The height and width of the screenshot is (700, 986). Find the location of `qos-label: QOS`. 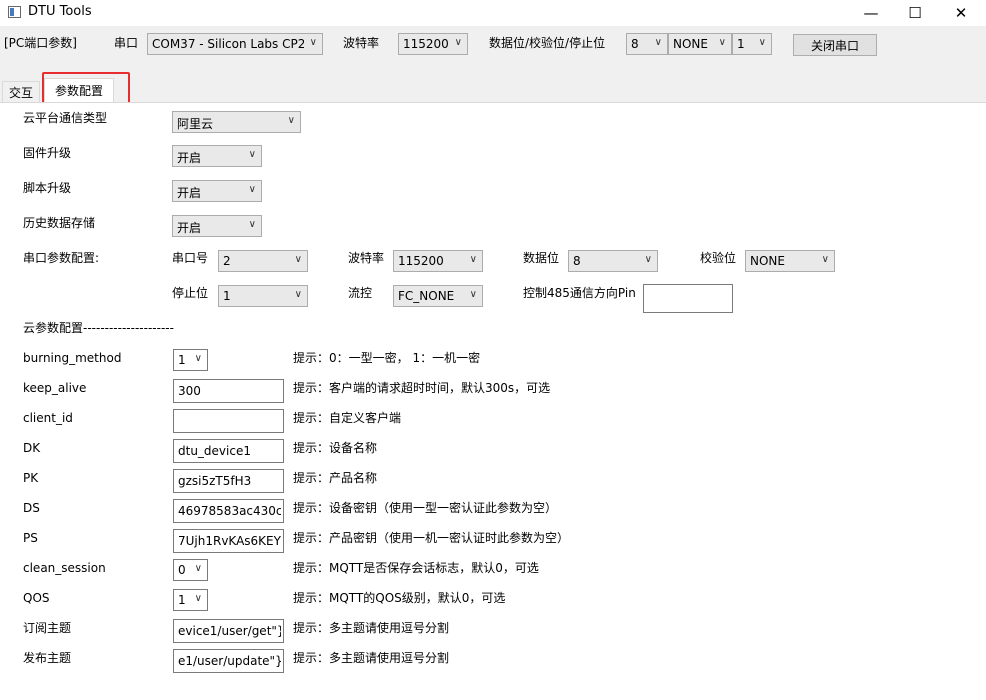

qos-label: QOS is located at coordinates (36, 598).